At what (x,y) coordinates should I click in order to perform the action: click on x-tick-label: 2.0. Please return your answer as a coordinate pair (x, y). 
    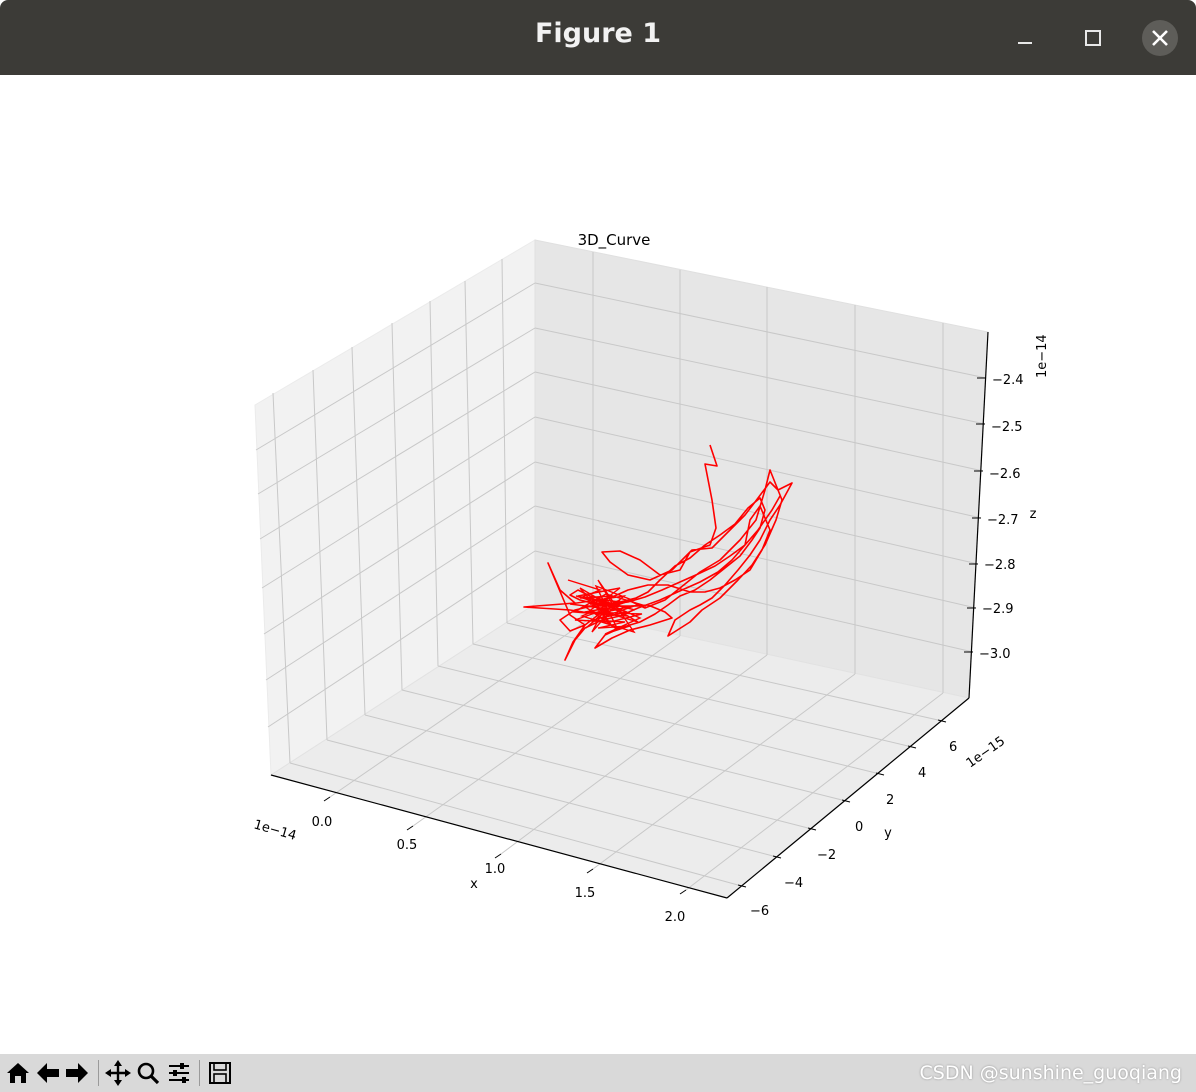
    Looking at the image, I should click on (675, 917).